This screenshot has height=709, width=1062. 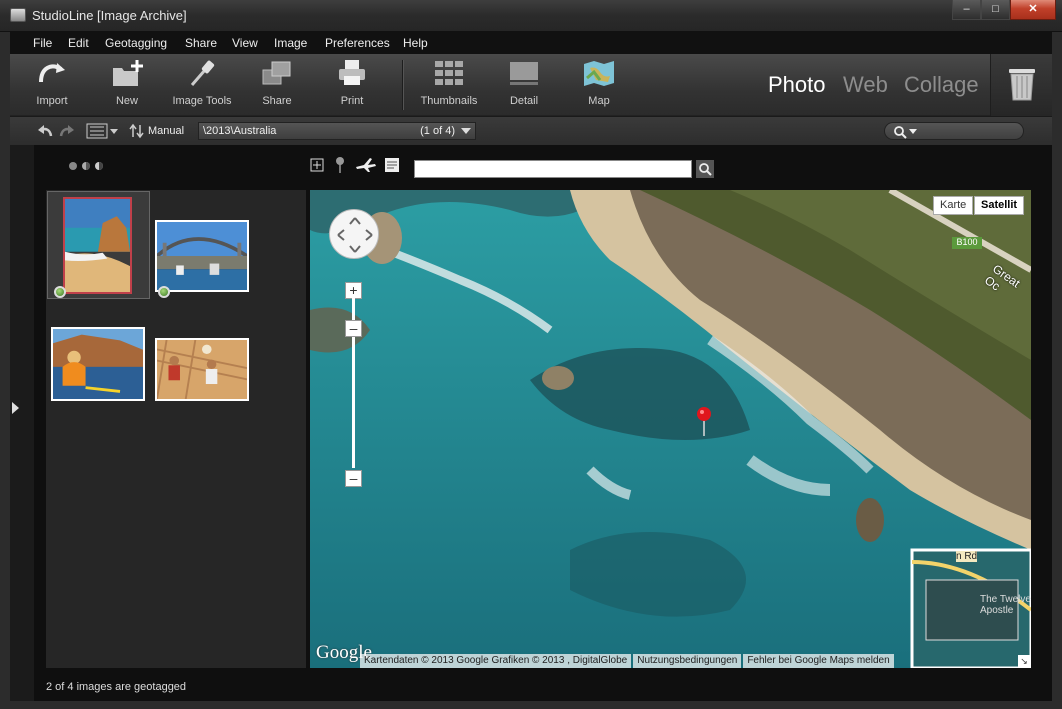 What do you see at coordinates (524, 101) in the screenshot?
I see `detail-label: Detail` at bounding box center [524, 101].